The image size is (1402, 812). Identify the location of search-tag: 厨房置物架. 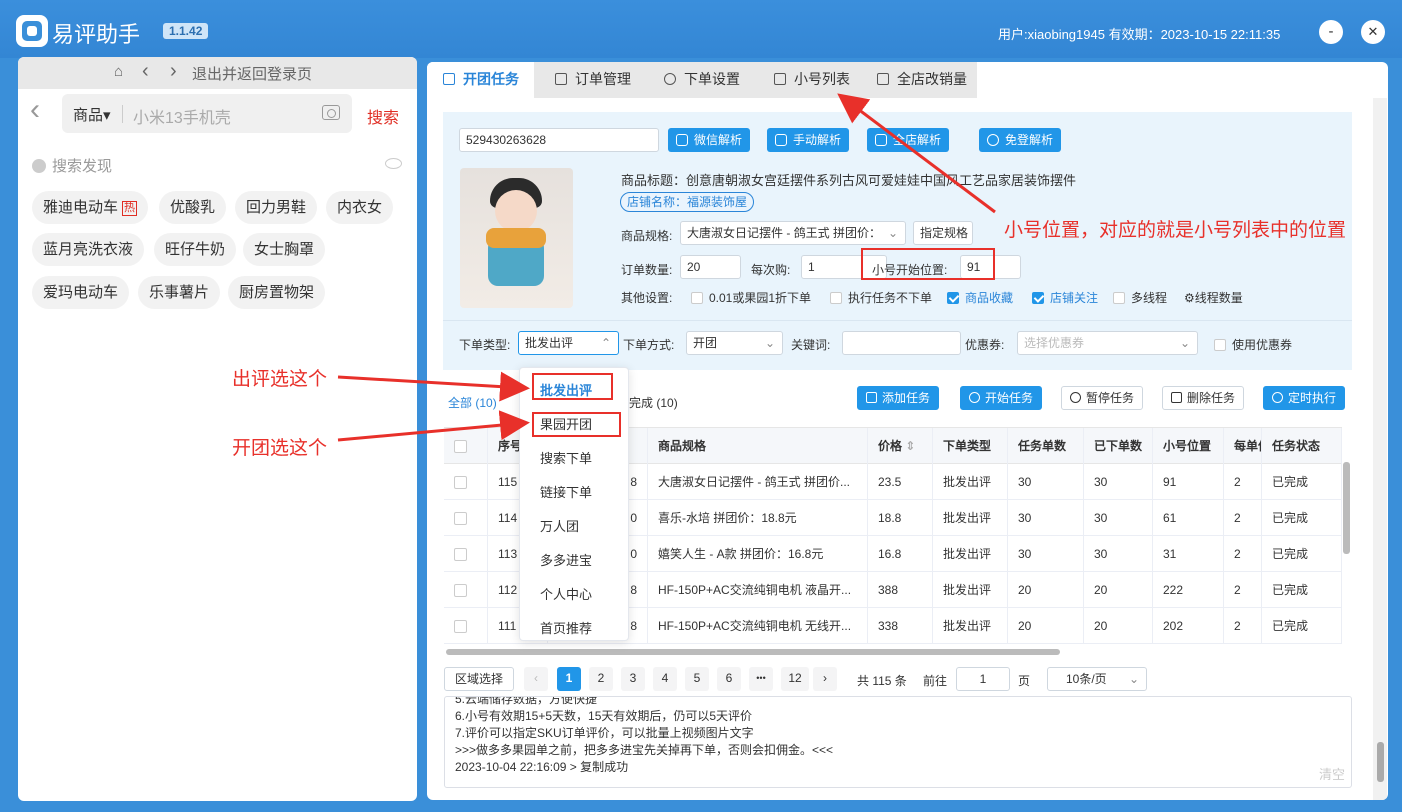
(277, 292).